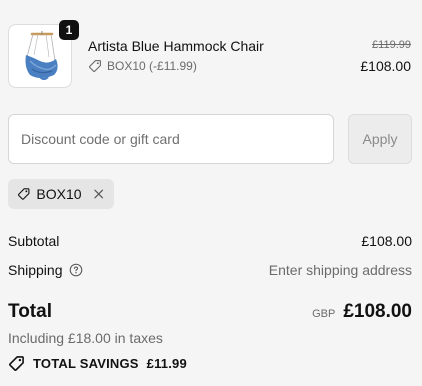  What do you see at coordinates (386, 241) in the screenshot?
I see `subtotal-value: £108.00` at bounding box center [386, 241].